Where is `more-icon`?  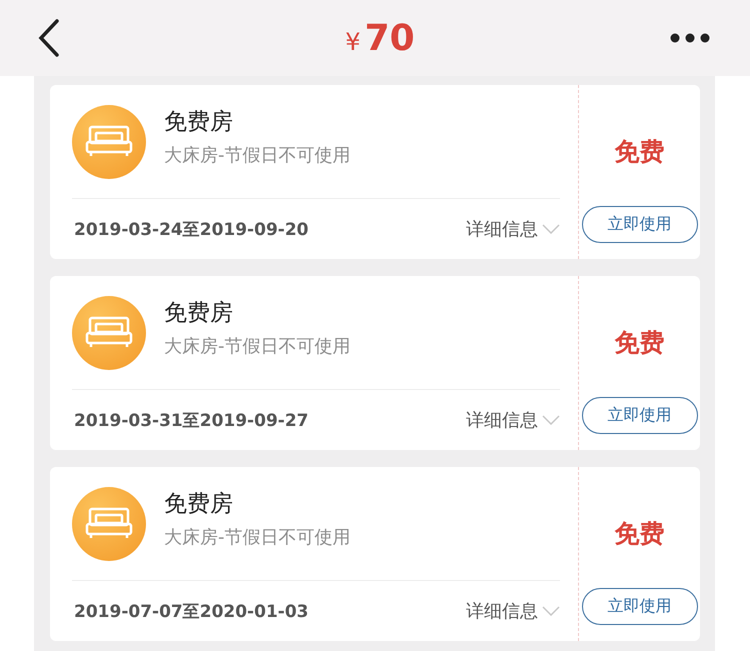
more-icon is located at coordinates (690, 38).